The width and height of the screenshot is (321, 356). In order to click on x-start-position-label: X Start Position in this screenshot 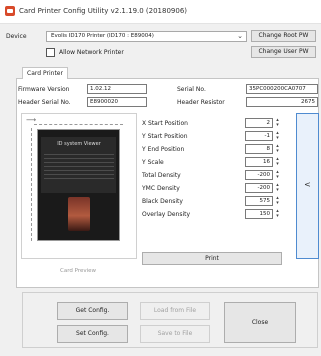, I will do `click(165, 123)`.